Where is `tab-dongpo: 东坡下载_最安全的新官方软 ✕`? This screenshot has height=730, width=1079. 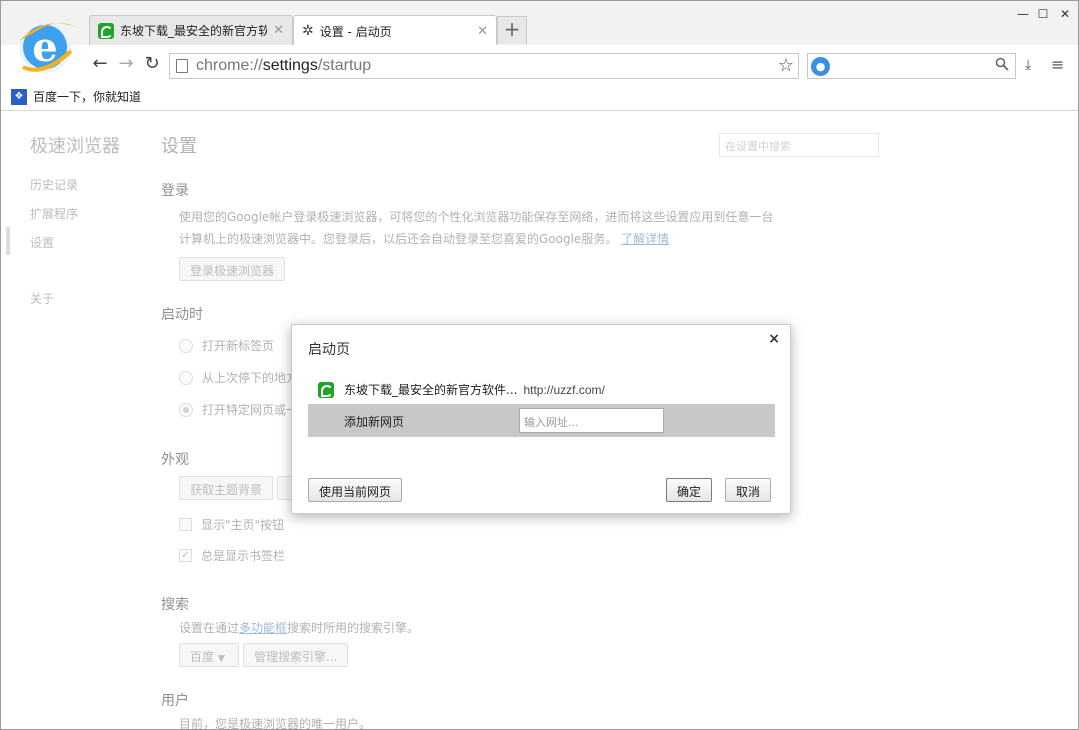 tab-dongpo: 东坡下载_最安全的新官方软 ✕ is located at coordinates (191, 30).